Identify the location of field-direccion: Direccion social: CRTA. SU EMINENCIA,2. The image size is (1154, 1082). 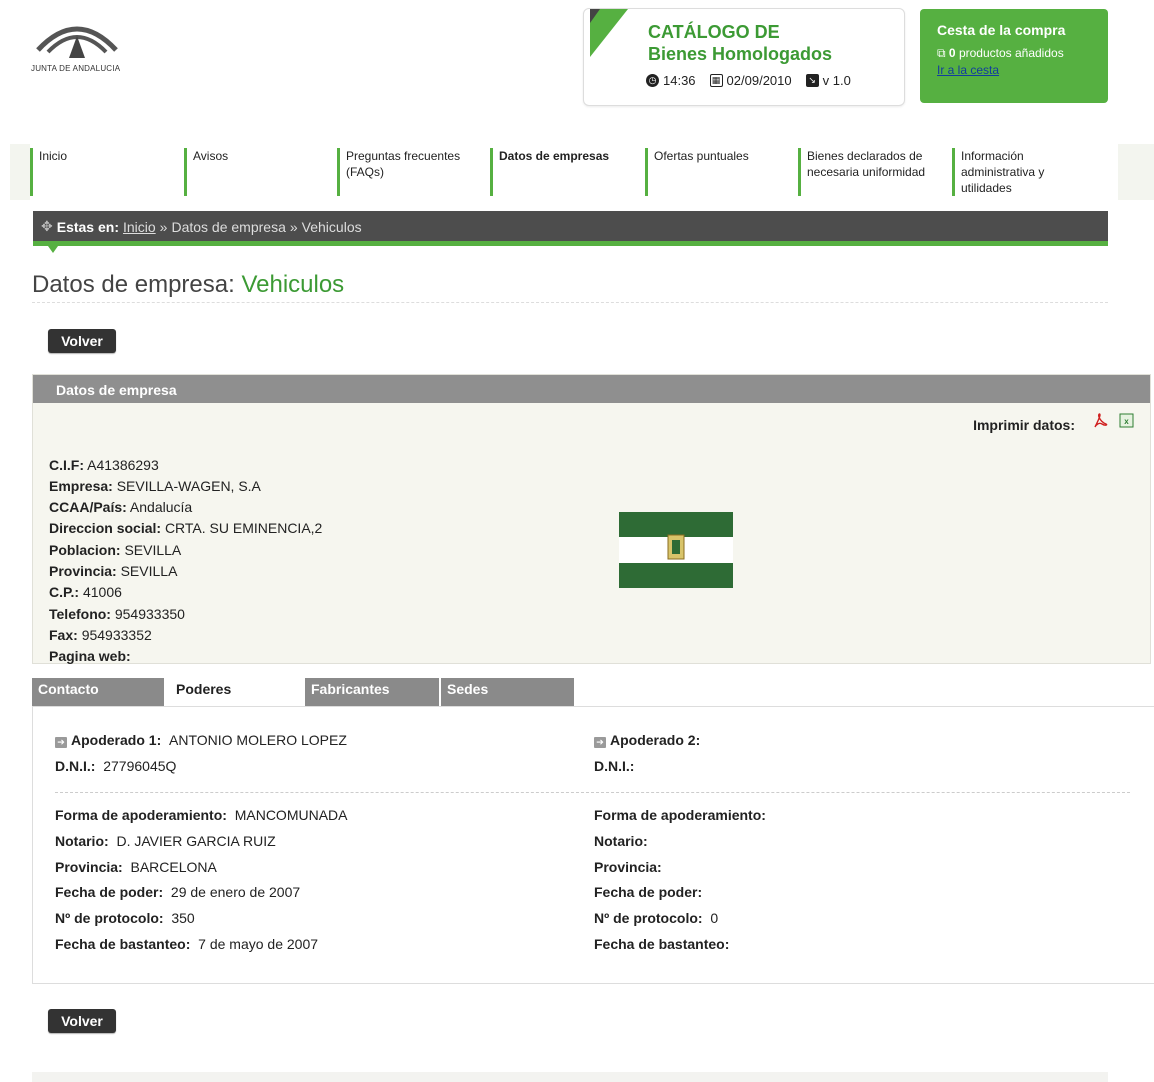
(186, 528).